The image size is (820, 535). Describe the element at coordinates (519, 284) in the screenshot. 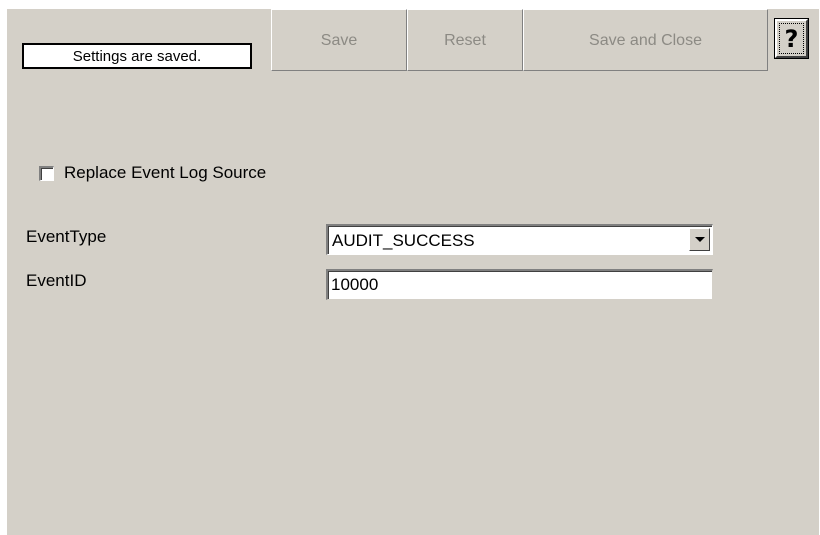

I see `event-id-field` at that location.